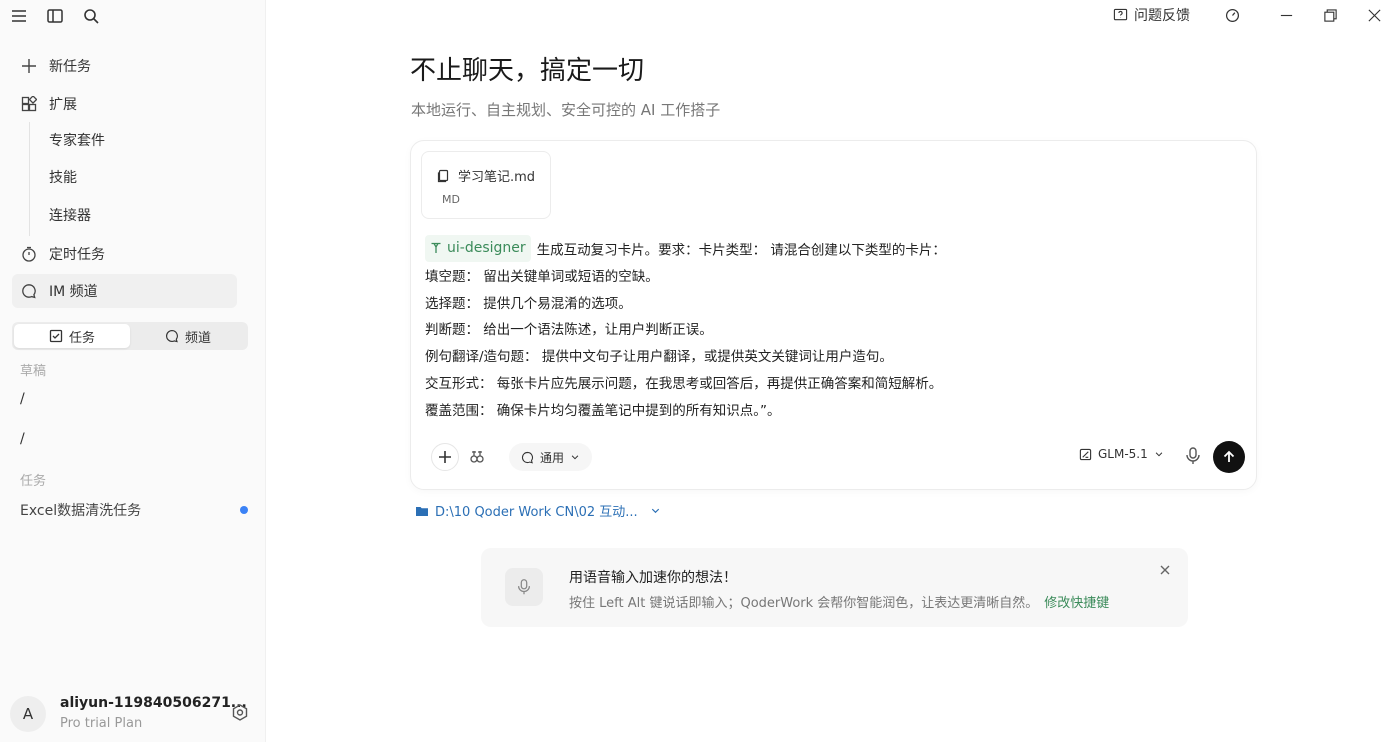  I want to click on search-icon, so click(91, 16).